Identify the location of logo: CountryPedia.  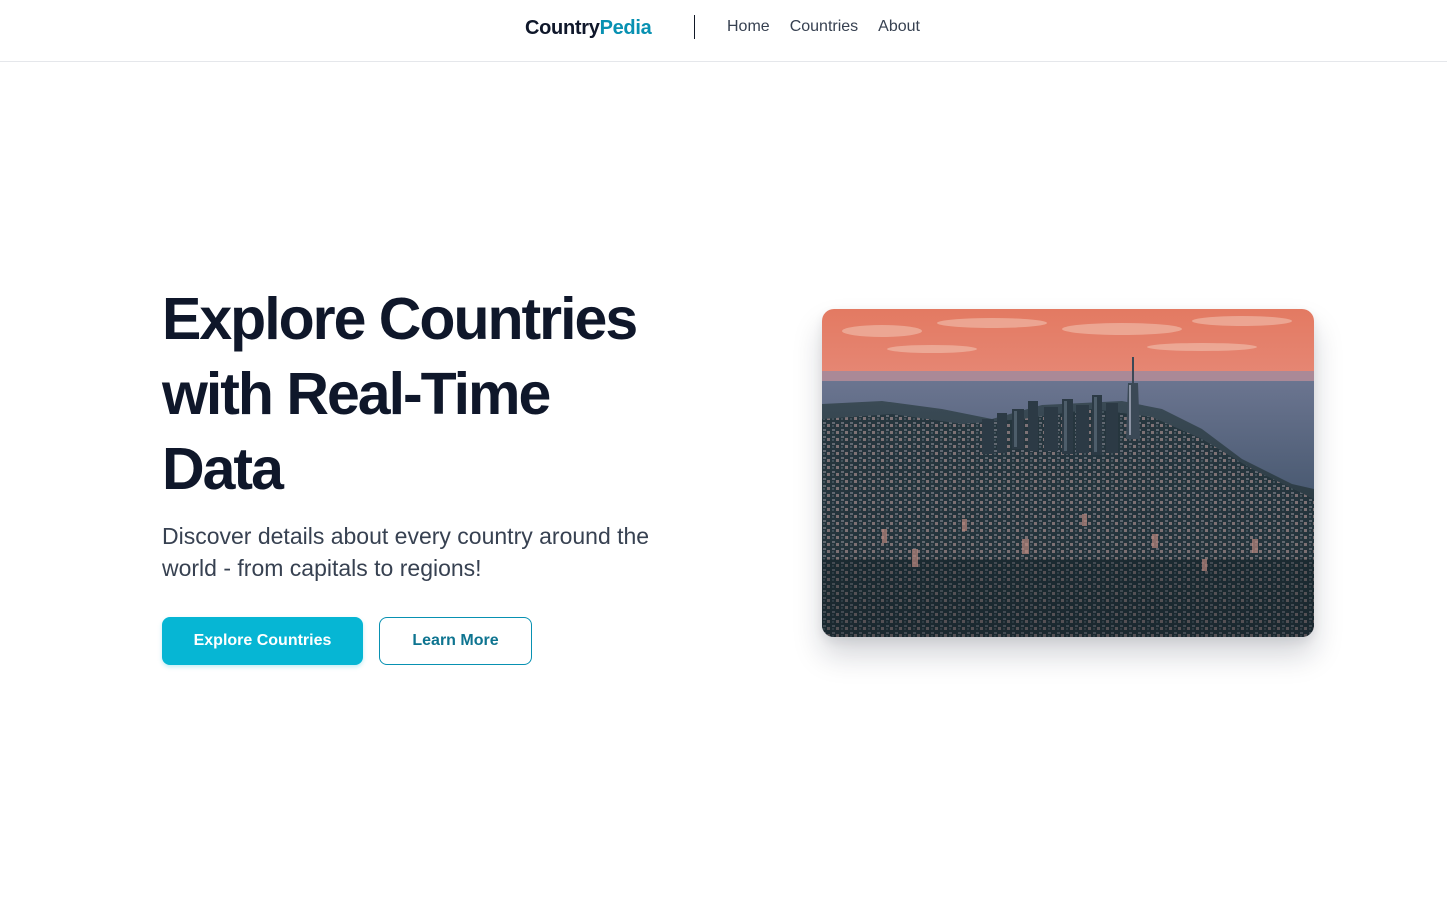
(588, 28).